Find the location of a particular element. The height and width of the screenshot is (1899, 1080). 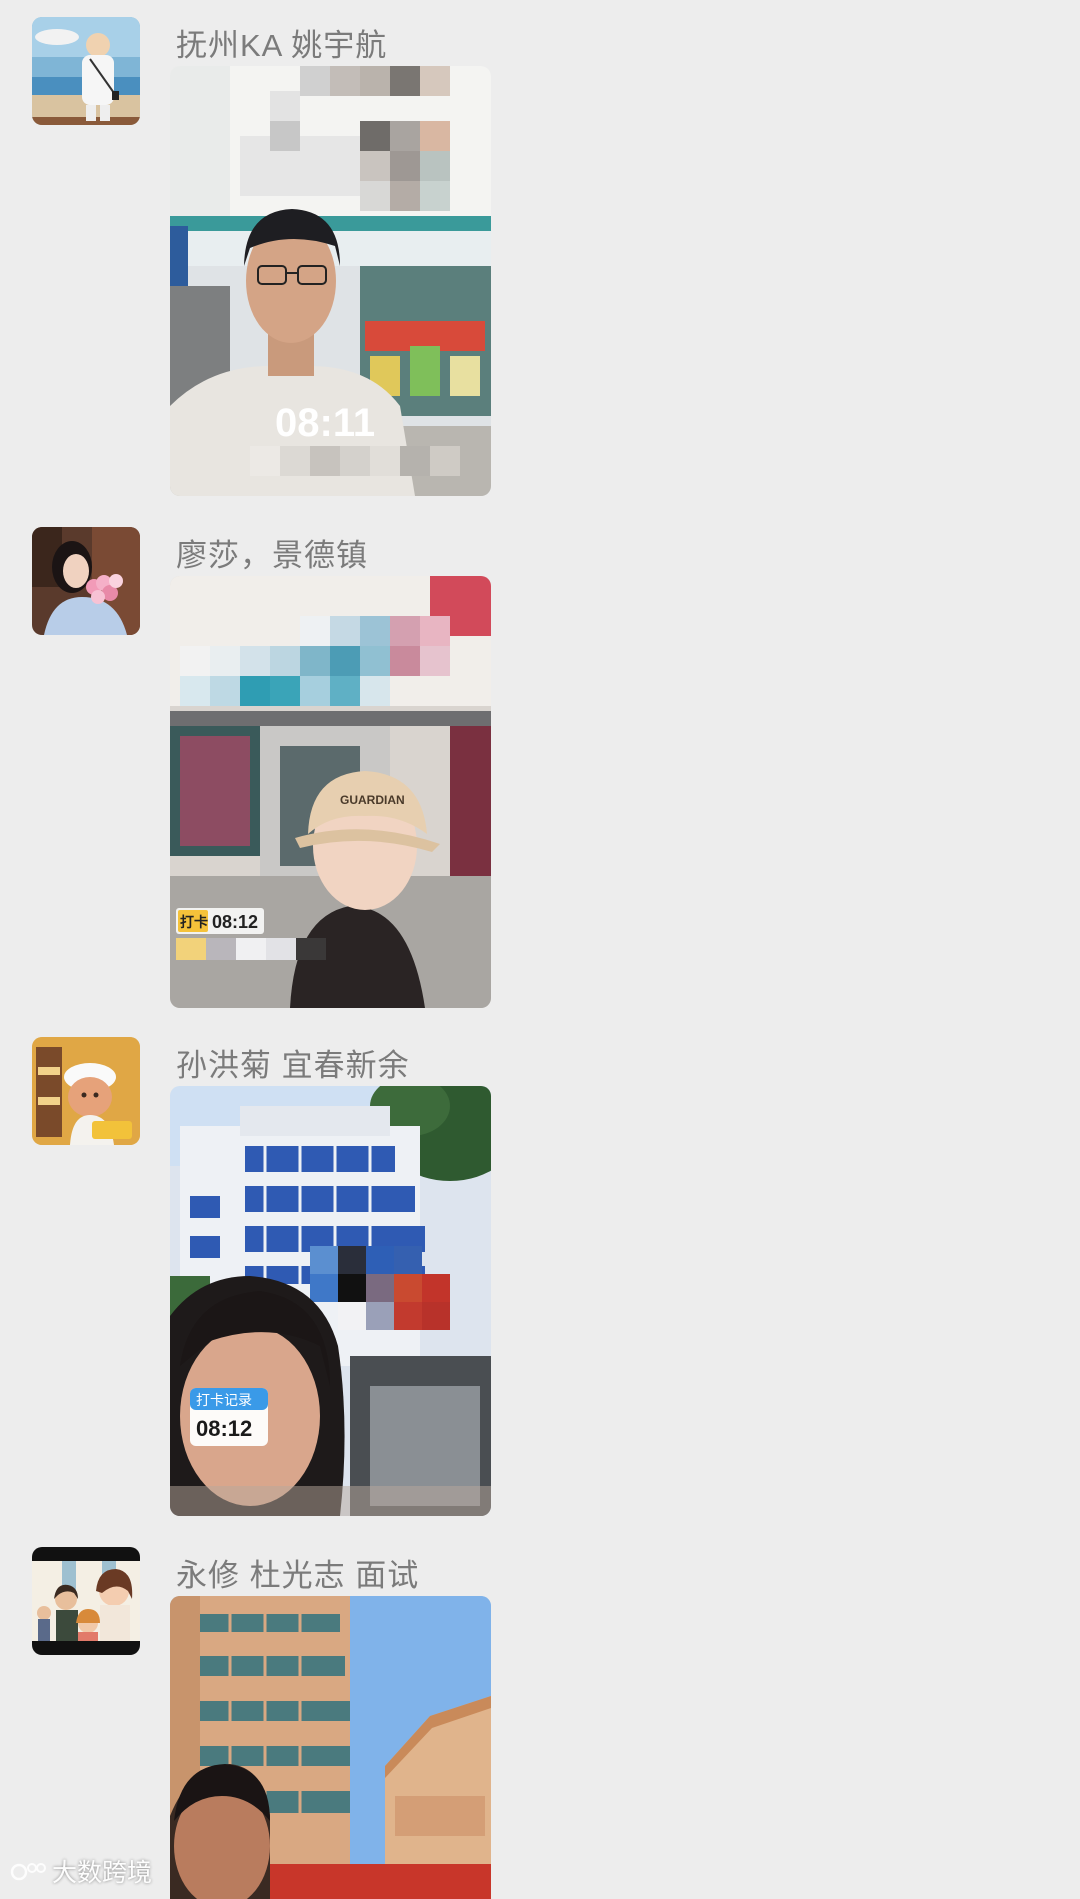

photo-message: 打卡记录 08:12 is located at coordinates (330, 1301).